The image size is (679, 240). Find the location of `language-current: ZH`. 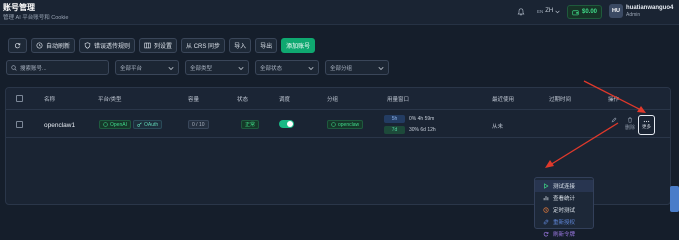

language-current: ZH is located at coordinates (549, 11).